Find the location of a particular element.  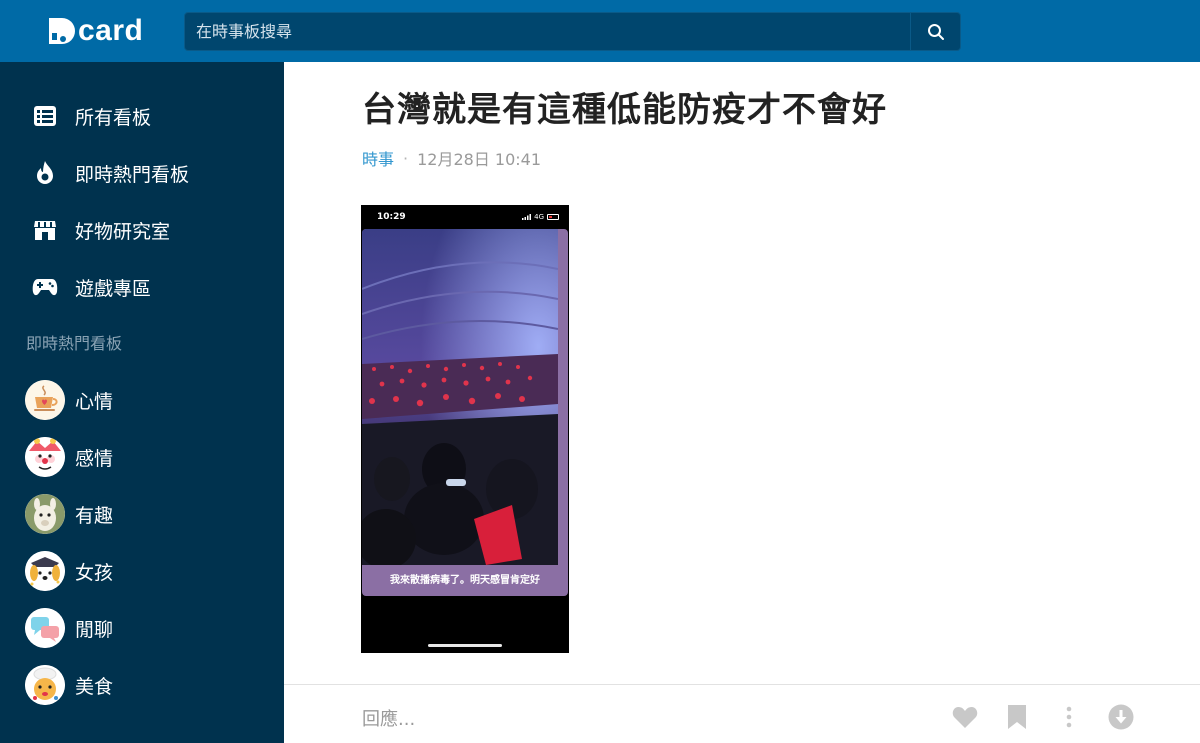

post-meta: 時事 · 12月28日 10:41 is located at coordinates (451, 158).